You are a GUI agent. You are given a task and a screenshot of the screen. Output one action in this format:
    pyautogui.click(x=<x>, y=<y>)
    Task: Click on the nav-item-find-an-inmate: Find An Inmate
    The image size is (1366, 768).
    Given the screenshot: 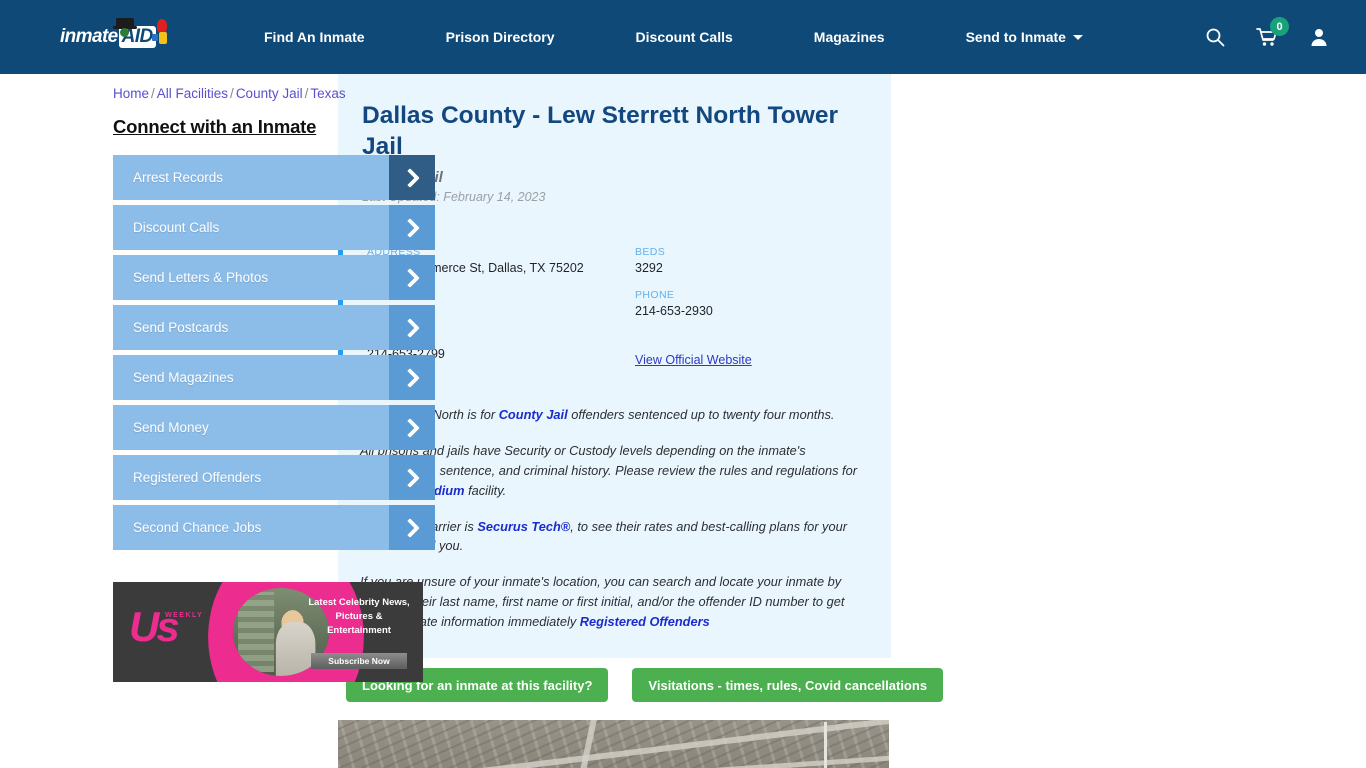 What is the action you would take?
    pyautogui.click(x=314, y=37)
    